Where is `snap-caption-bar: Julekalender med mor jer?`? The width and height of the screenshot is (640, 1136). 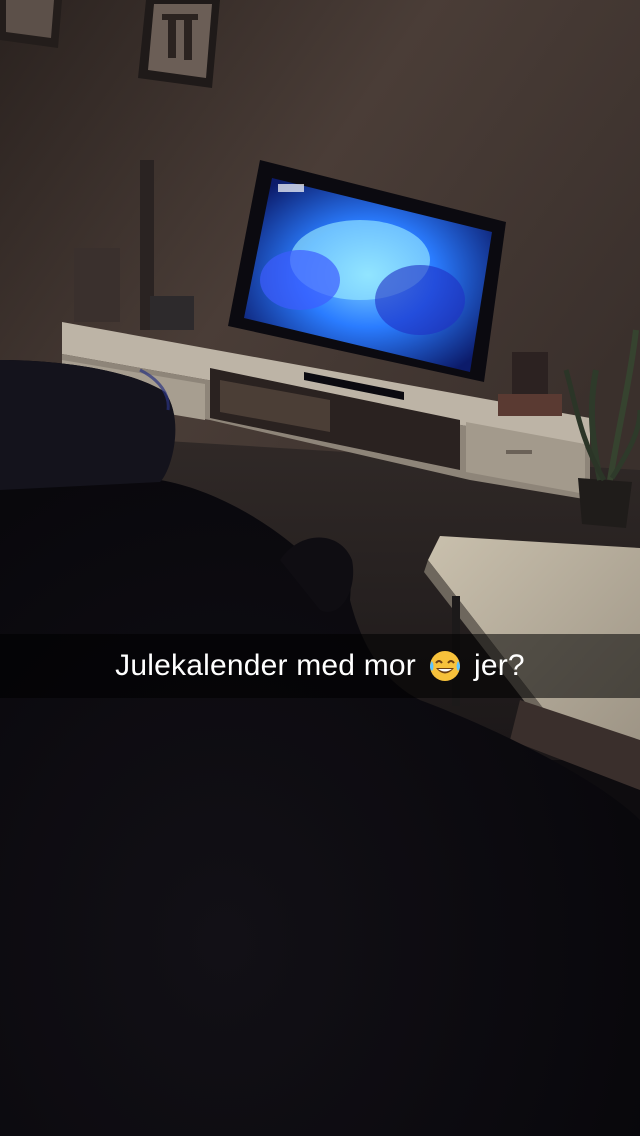
snap-caption-bar: Julekalender med mor jer? is located at coordinates (320, 666).